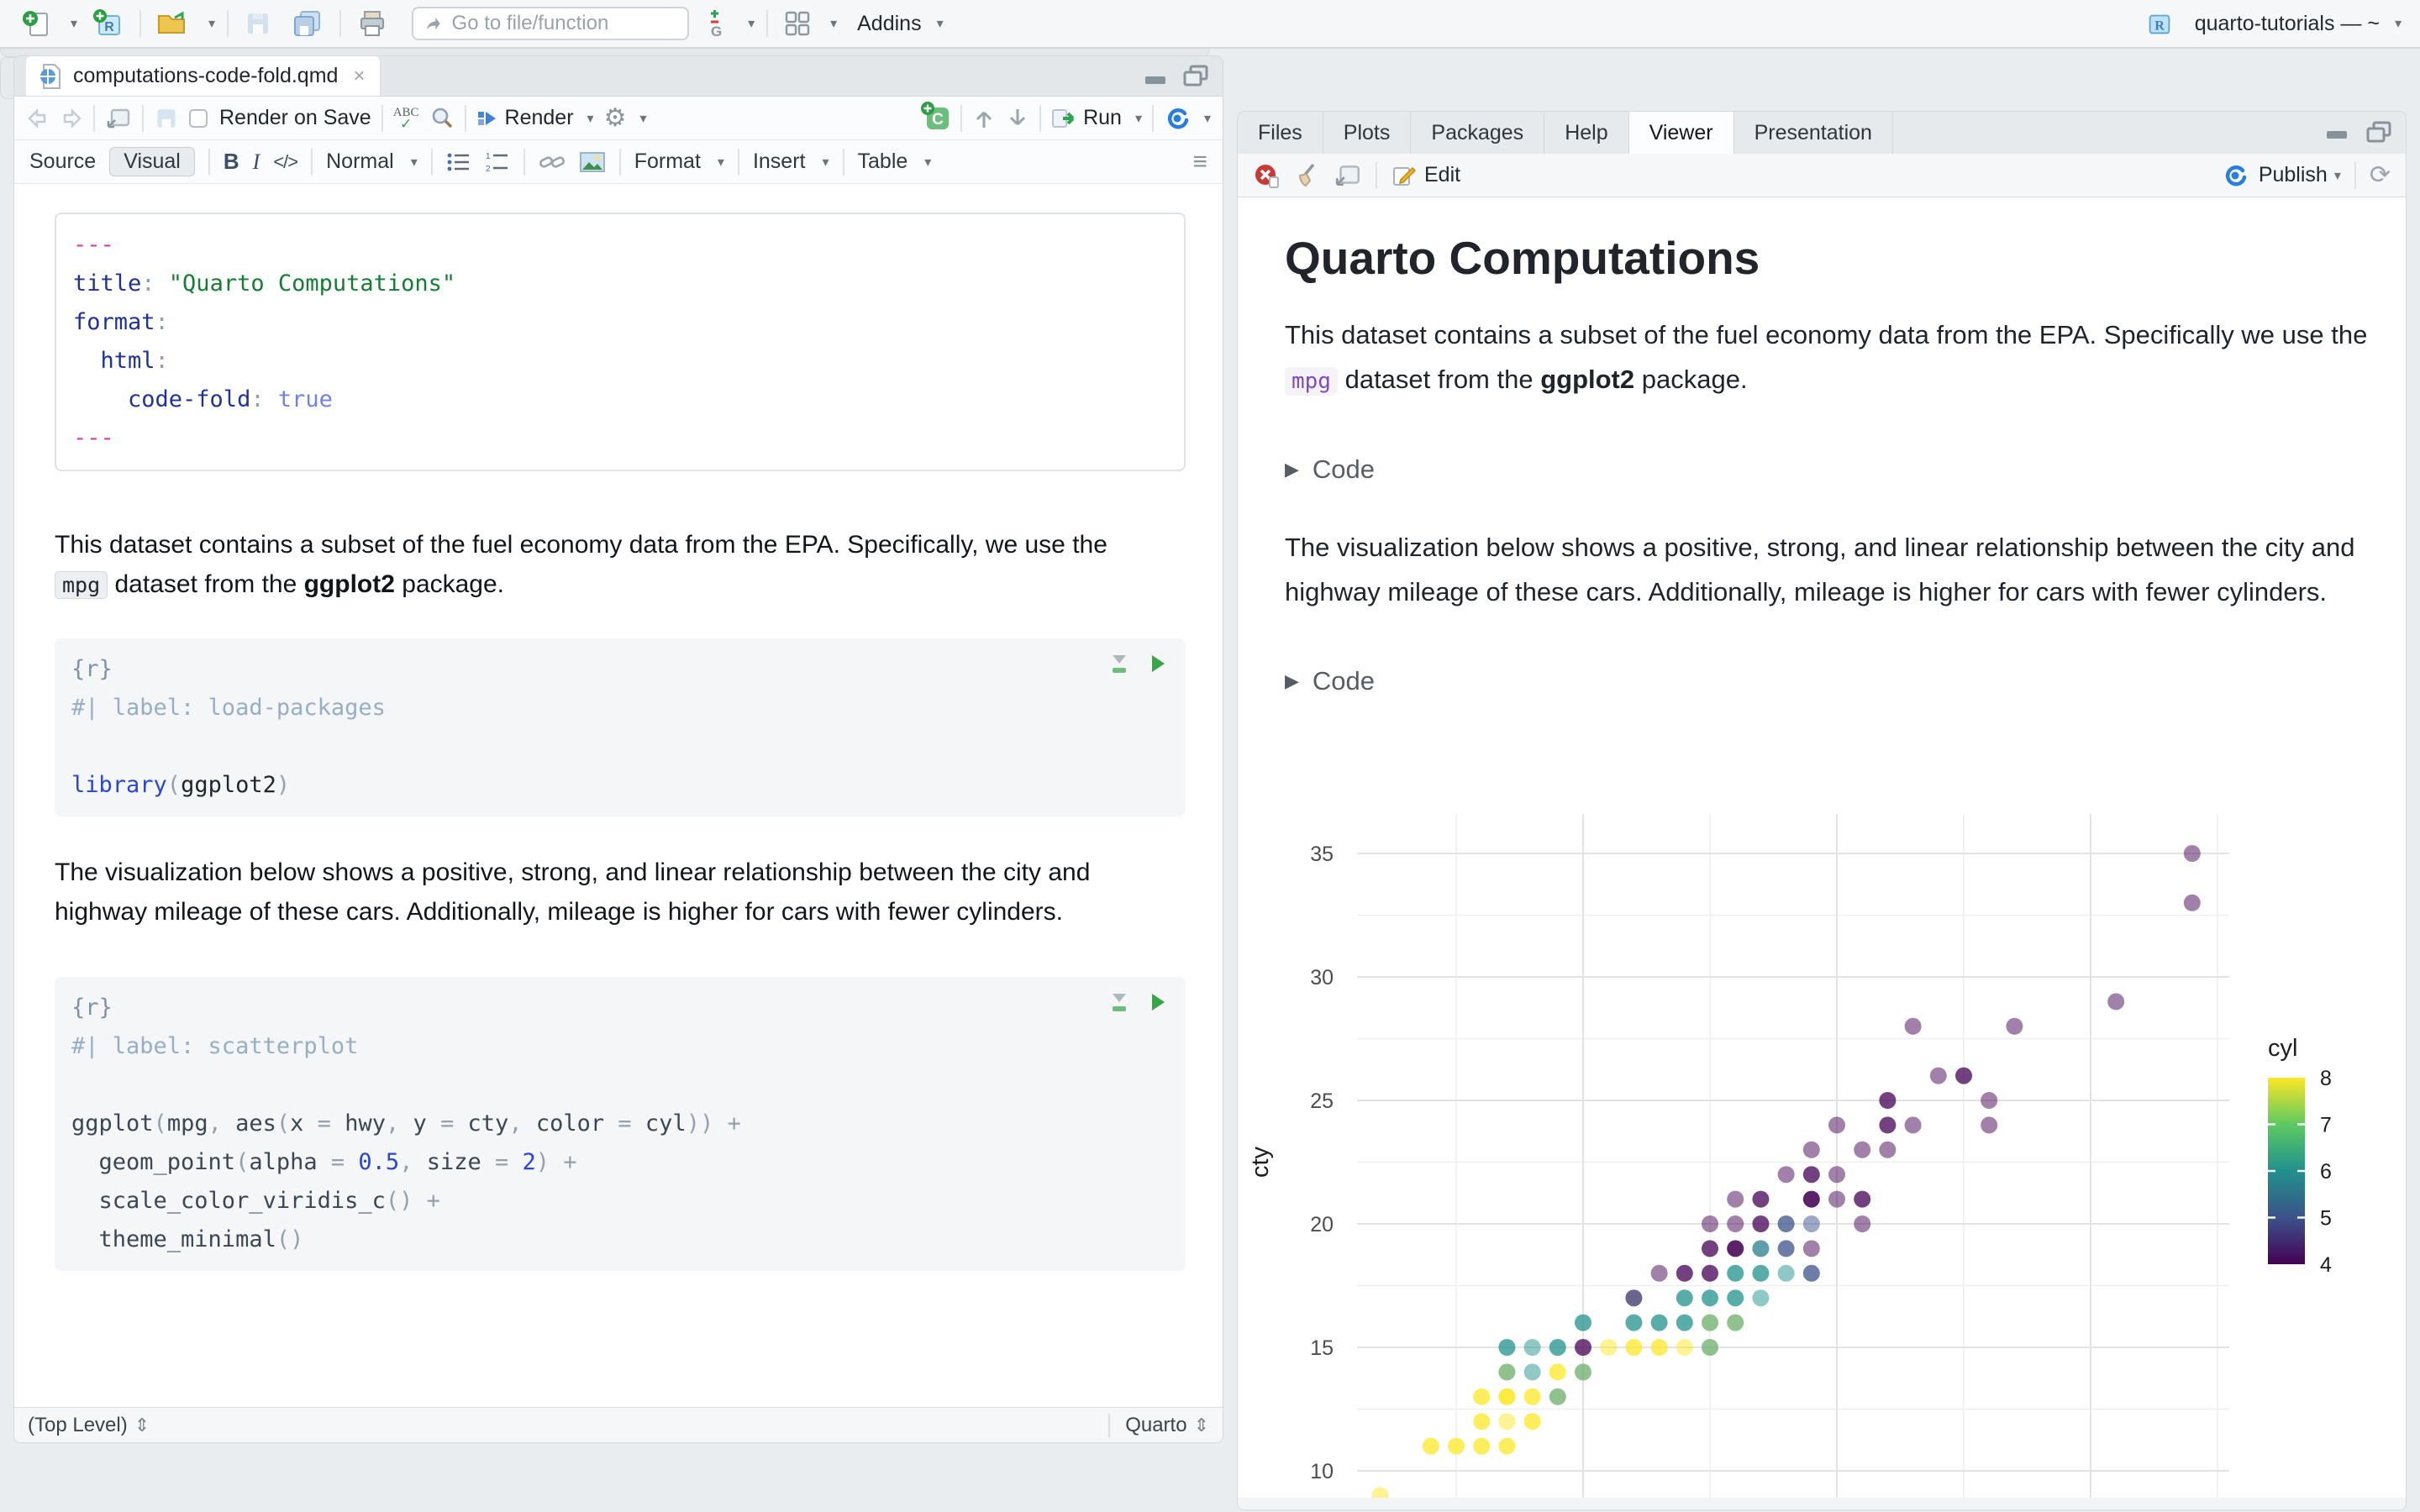  I want to click on table-menu: Table, so click(883, 162).